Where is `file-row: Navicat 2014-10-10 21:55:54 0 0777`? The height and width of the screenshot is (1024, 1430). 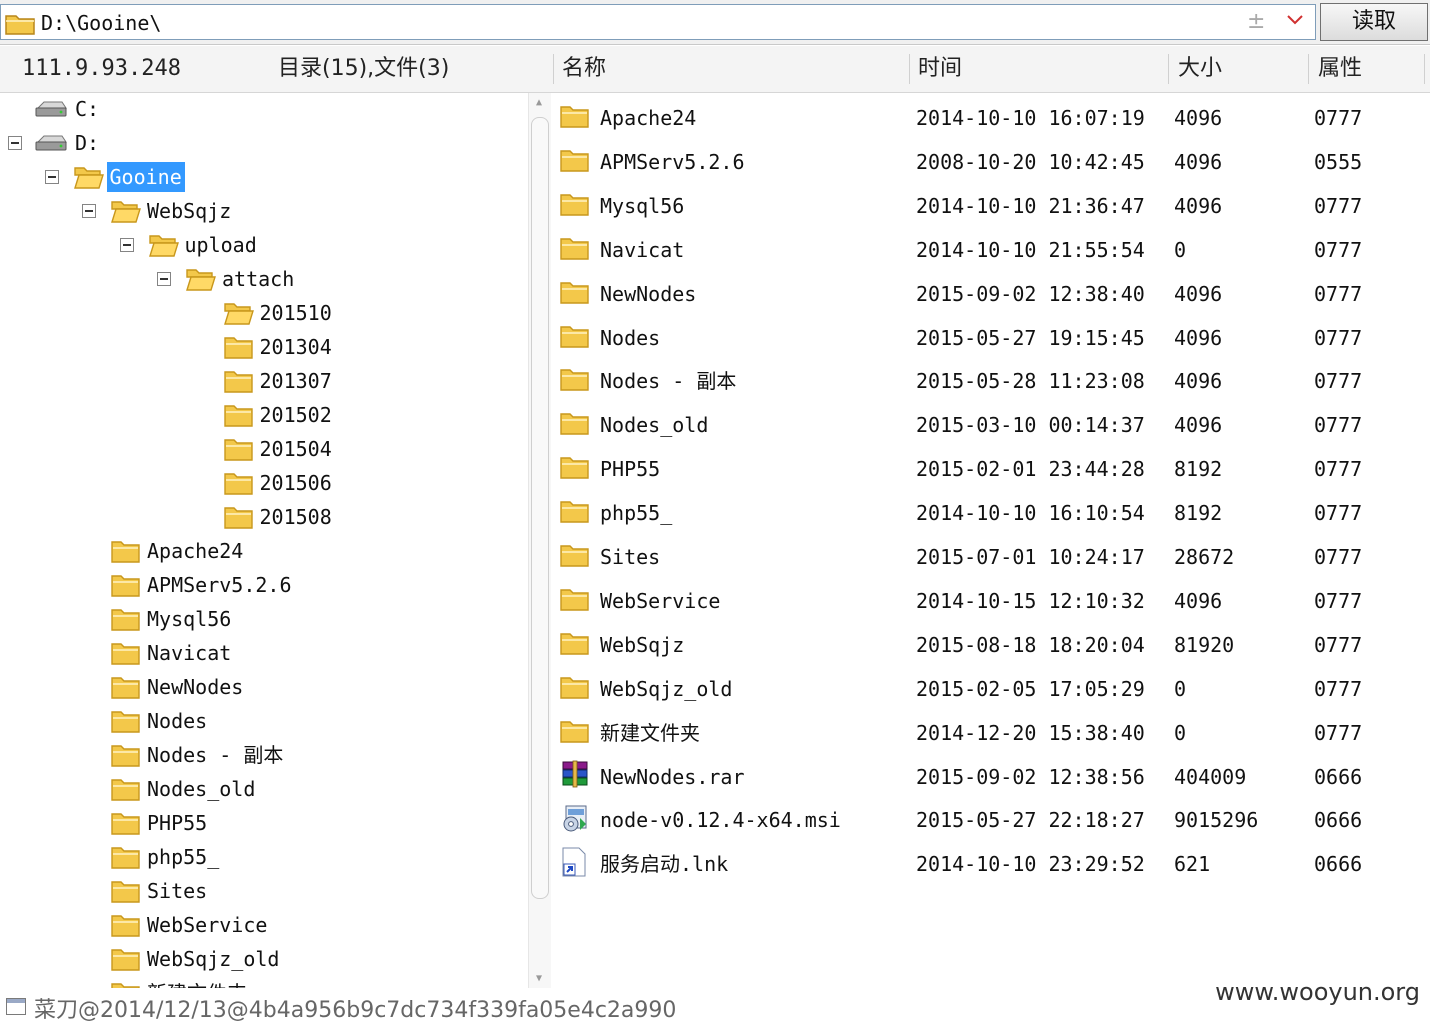 file-row: Navicat 2014-10-10 21:55:54 0 0777 is located at coordinates (991, 250).